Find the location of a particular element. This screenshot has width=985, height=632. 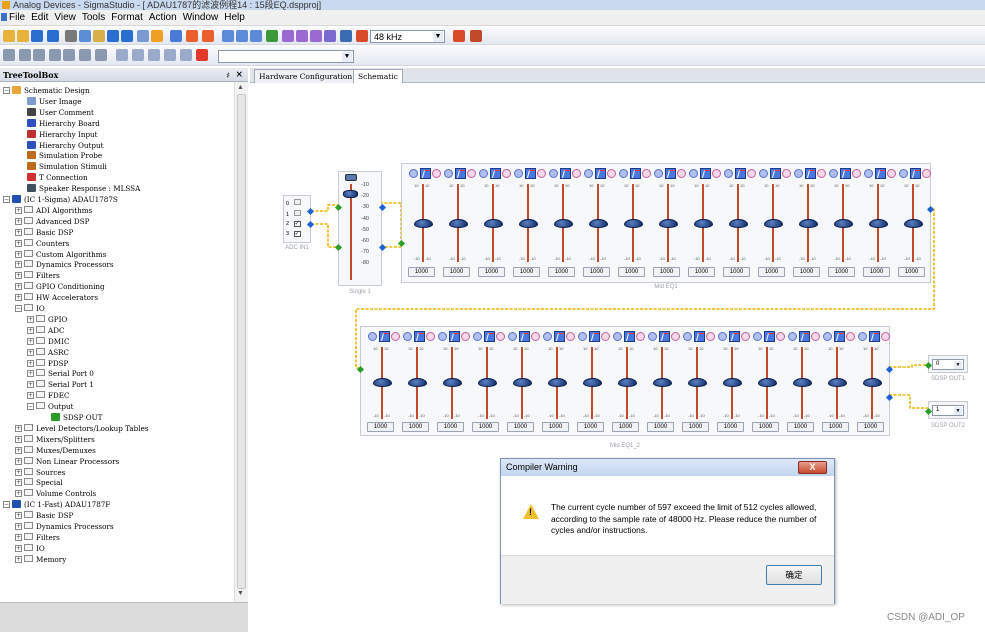

redo-icon is located at coordinates (127, 36).